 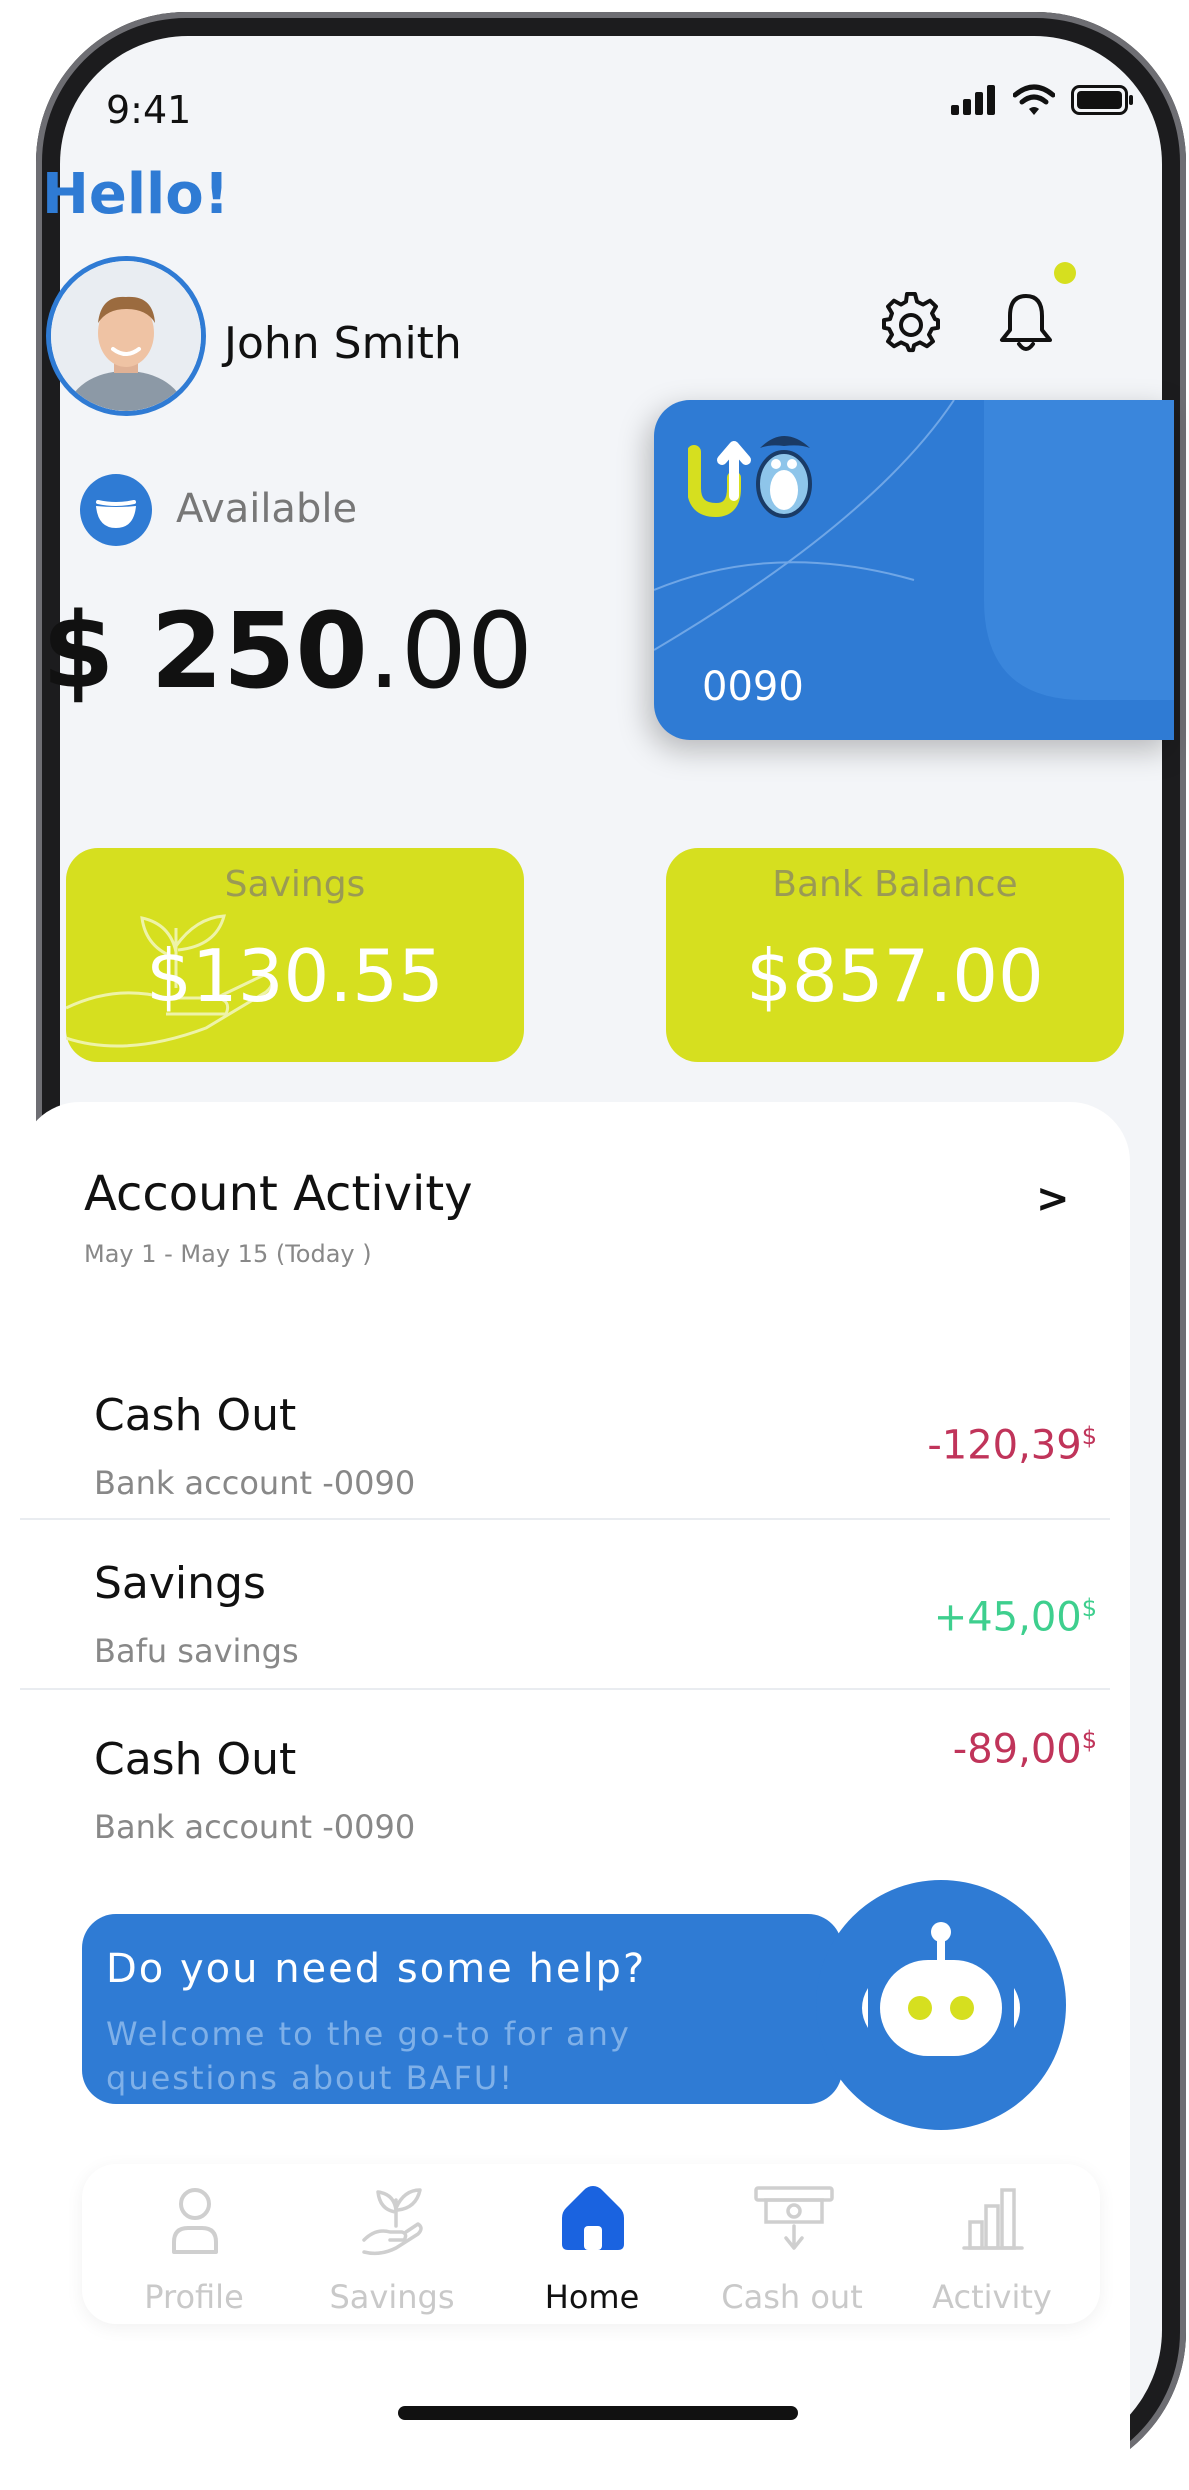 I want to click on chatbot-button, so click(x=941, y=2005).